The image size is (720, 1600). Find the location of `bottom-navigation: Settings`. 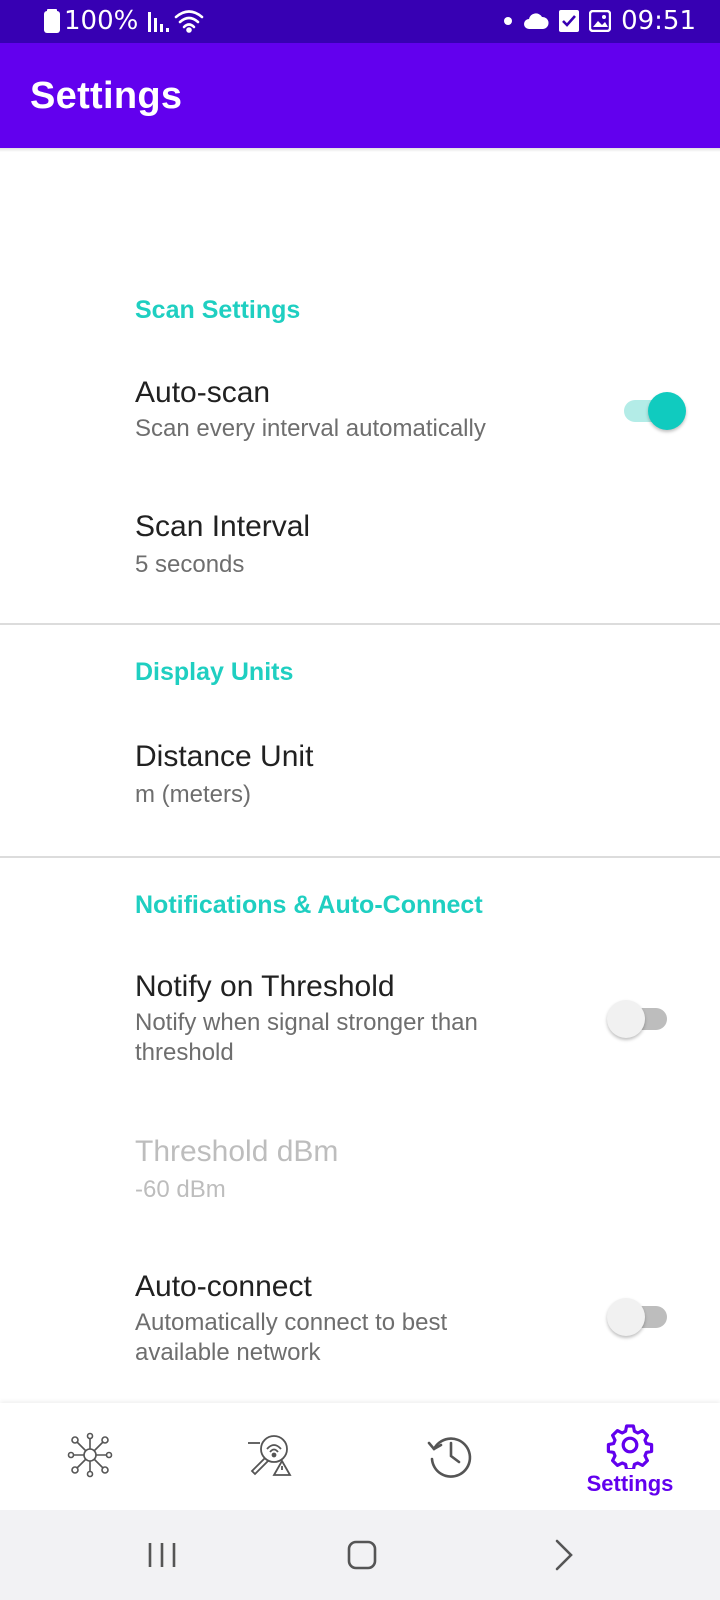

bottom-navigation: Settings is located at coordinates (360, 1456).